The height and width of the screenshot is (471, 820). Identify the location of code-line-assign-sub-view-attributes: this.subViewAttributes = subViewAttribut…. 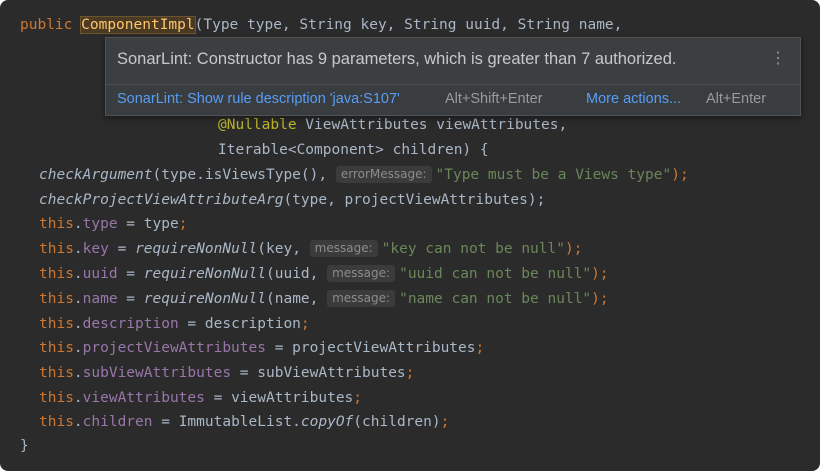
(226, 373).